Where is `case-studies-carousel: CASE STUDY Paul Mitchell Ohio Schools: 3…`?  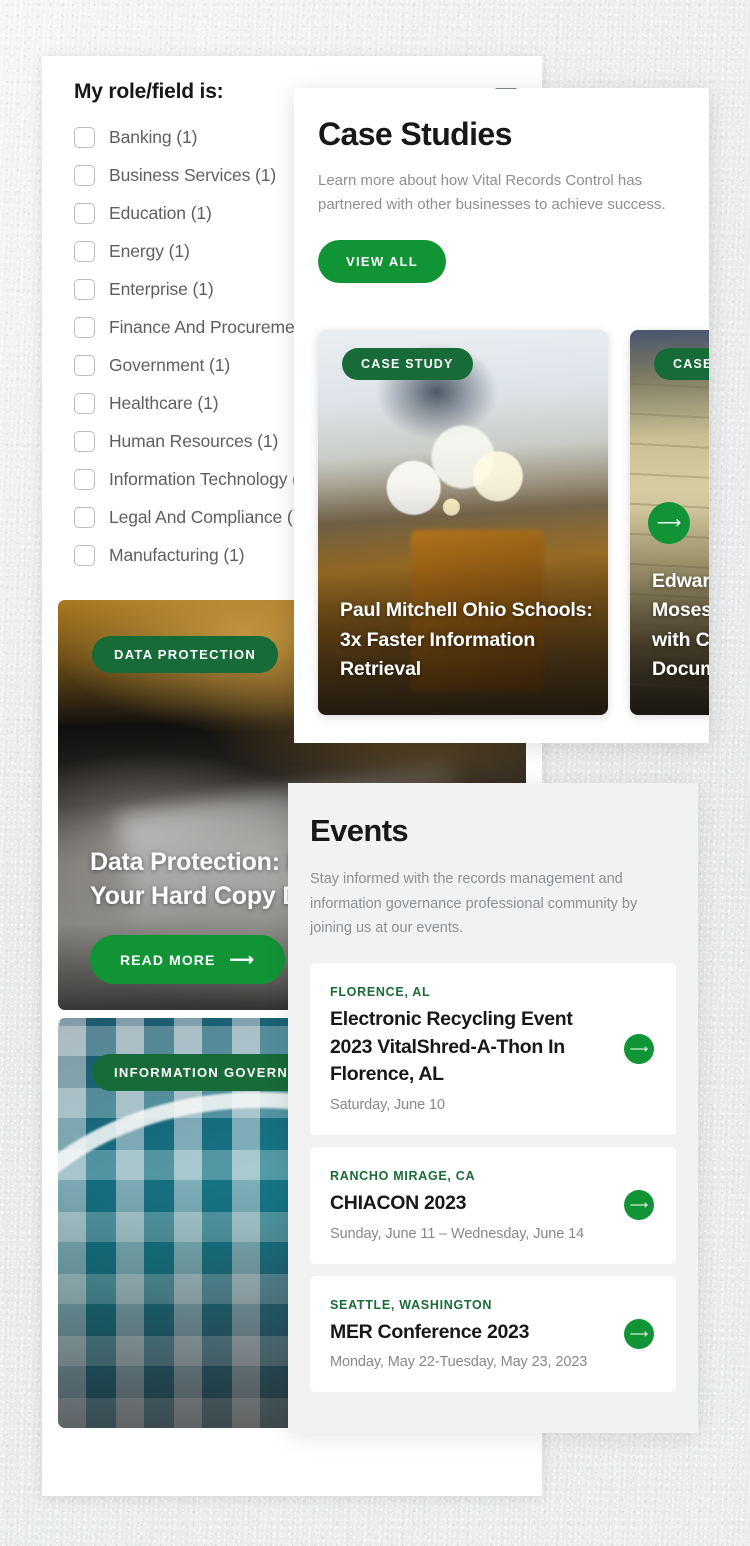 case-studies-carousel: CASE STUDY Paul Mitchell Ohio Schools: 3… is located at coordinates (513, 522).